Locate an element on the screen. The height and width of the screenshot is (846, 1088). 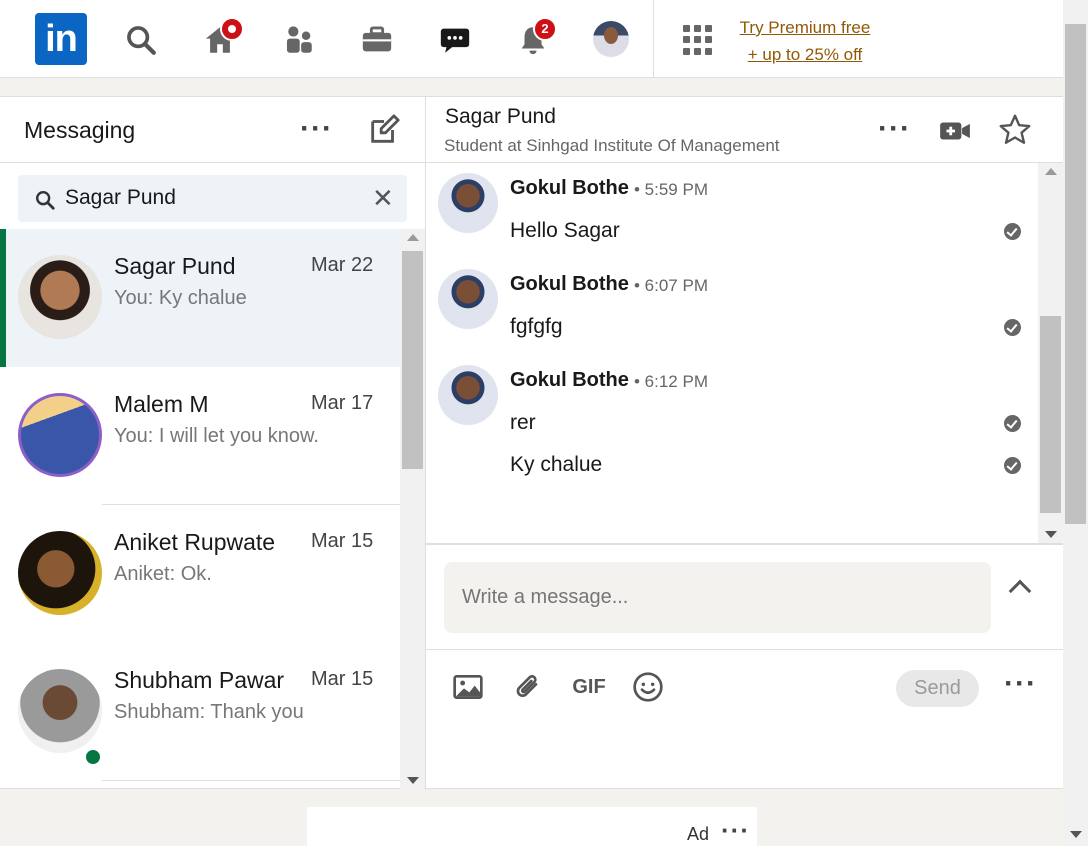
ad-more-icon: ··· is located at coordinates (735, 830).